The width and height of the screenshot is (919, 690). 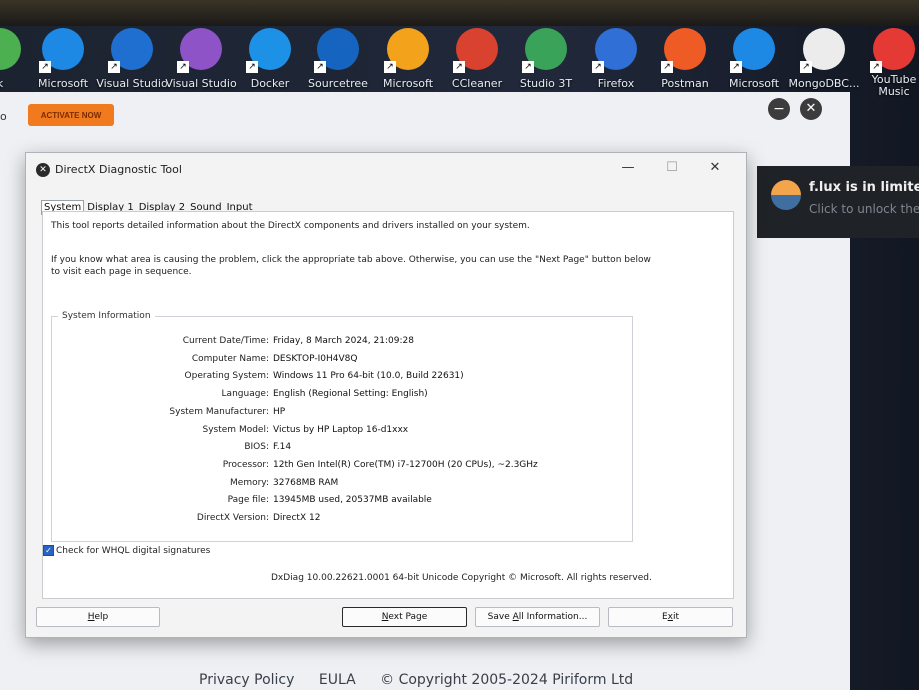 I want to click on desktop-icon-10: ↗ Firefox, so click(x=616, y=62).